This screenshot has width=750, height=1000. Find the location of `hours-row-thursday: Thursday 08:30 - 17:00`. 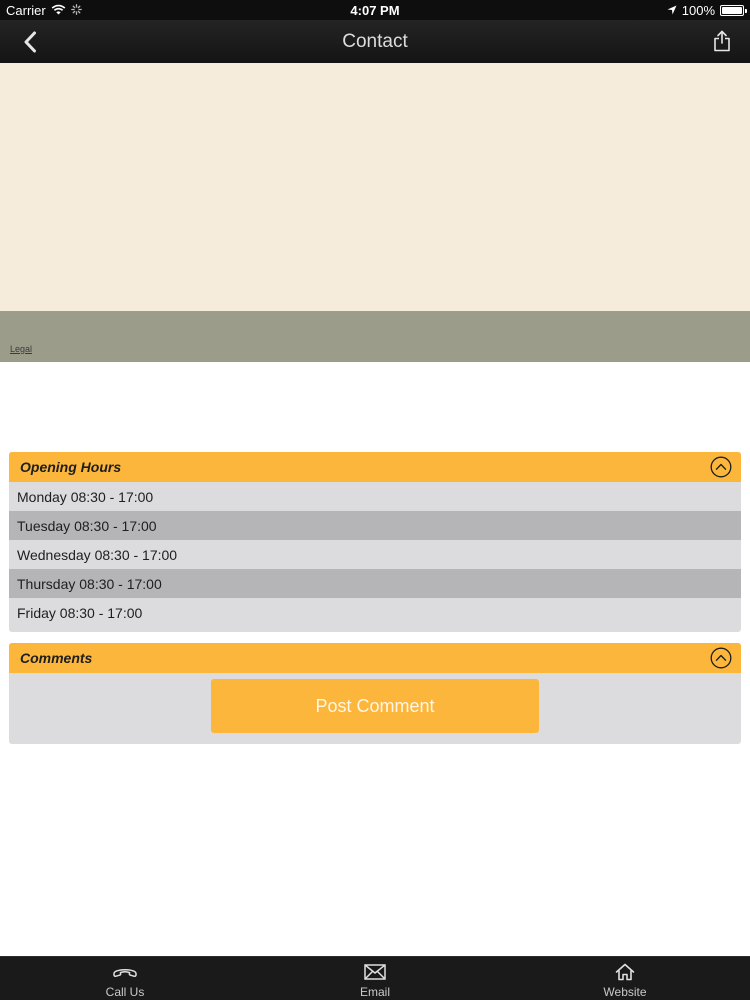

hours-row-thursday: Thursday 08:30 - 17:00 is located at coordinates (375, 583).